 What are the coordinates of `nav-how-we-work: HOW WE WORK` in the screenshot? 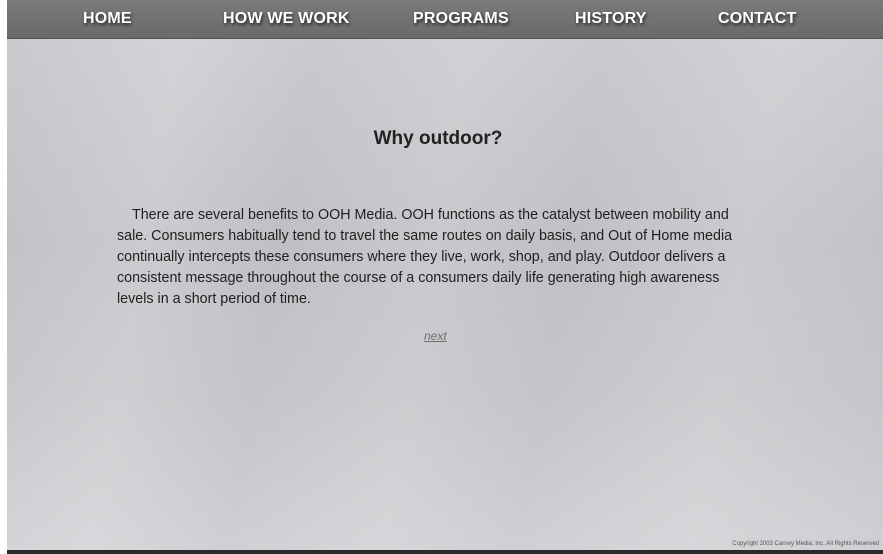 It's located at (286, 19).